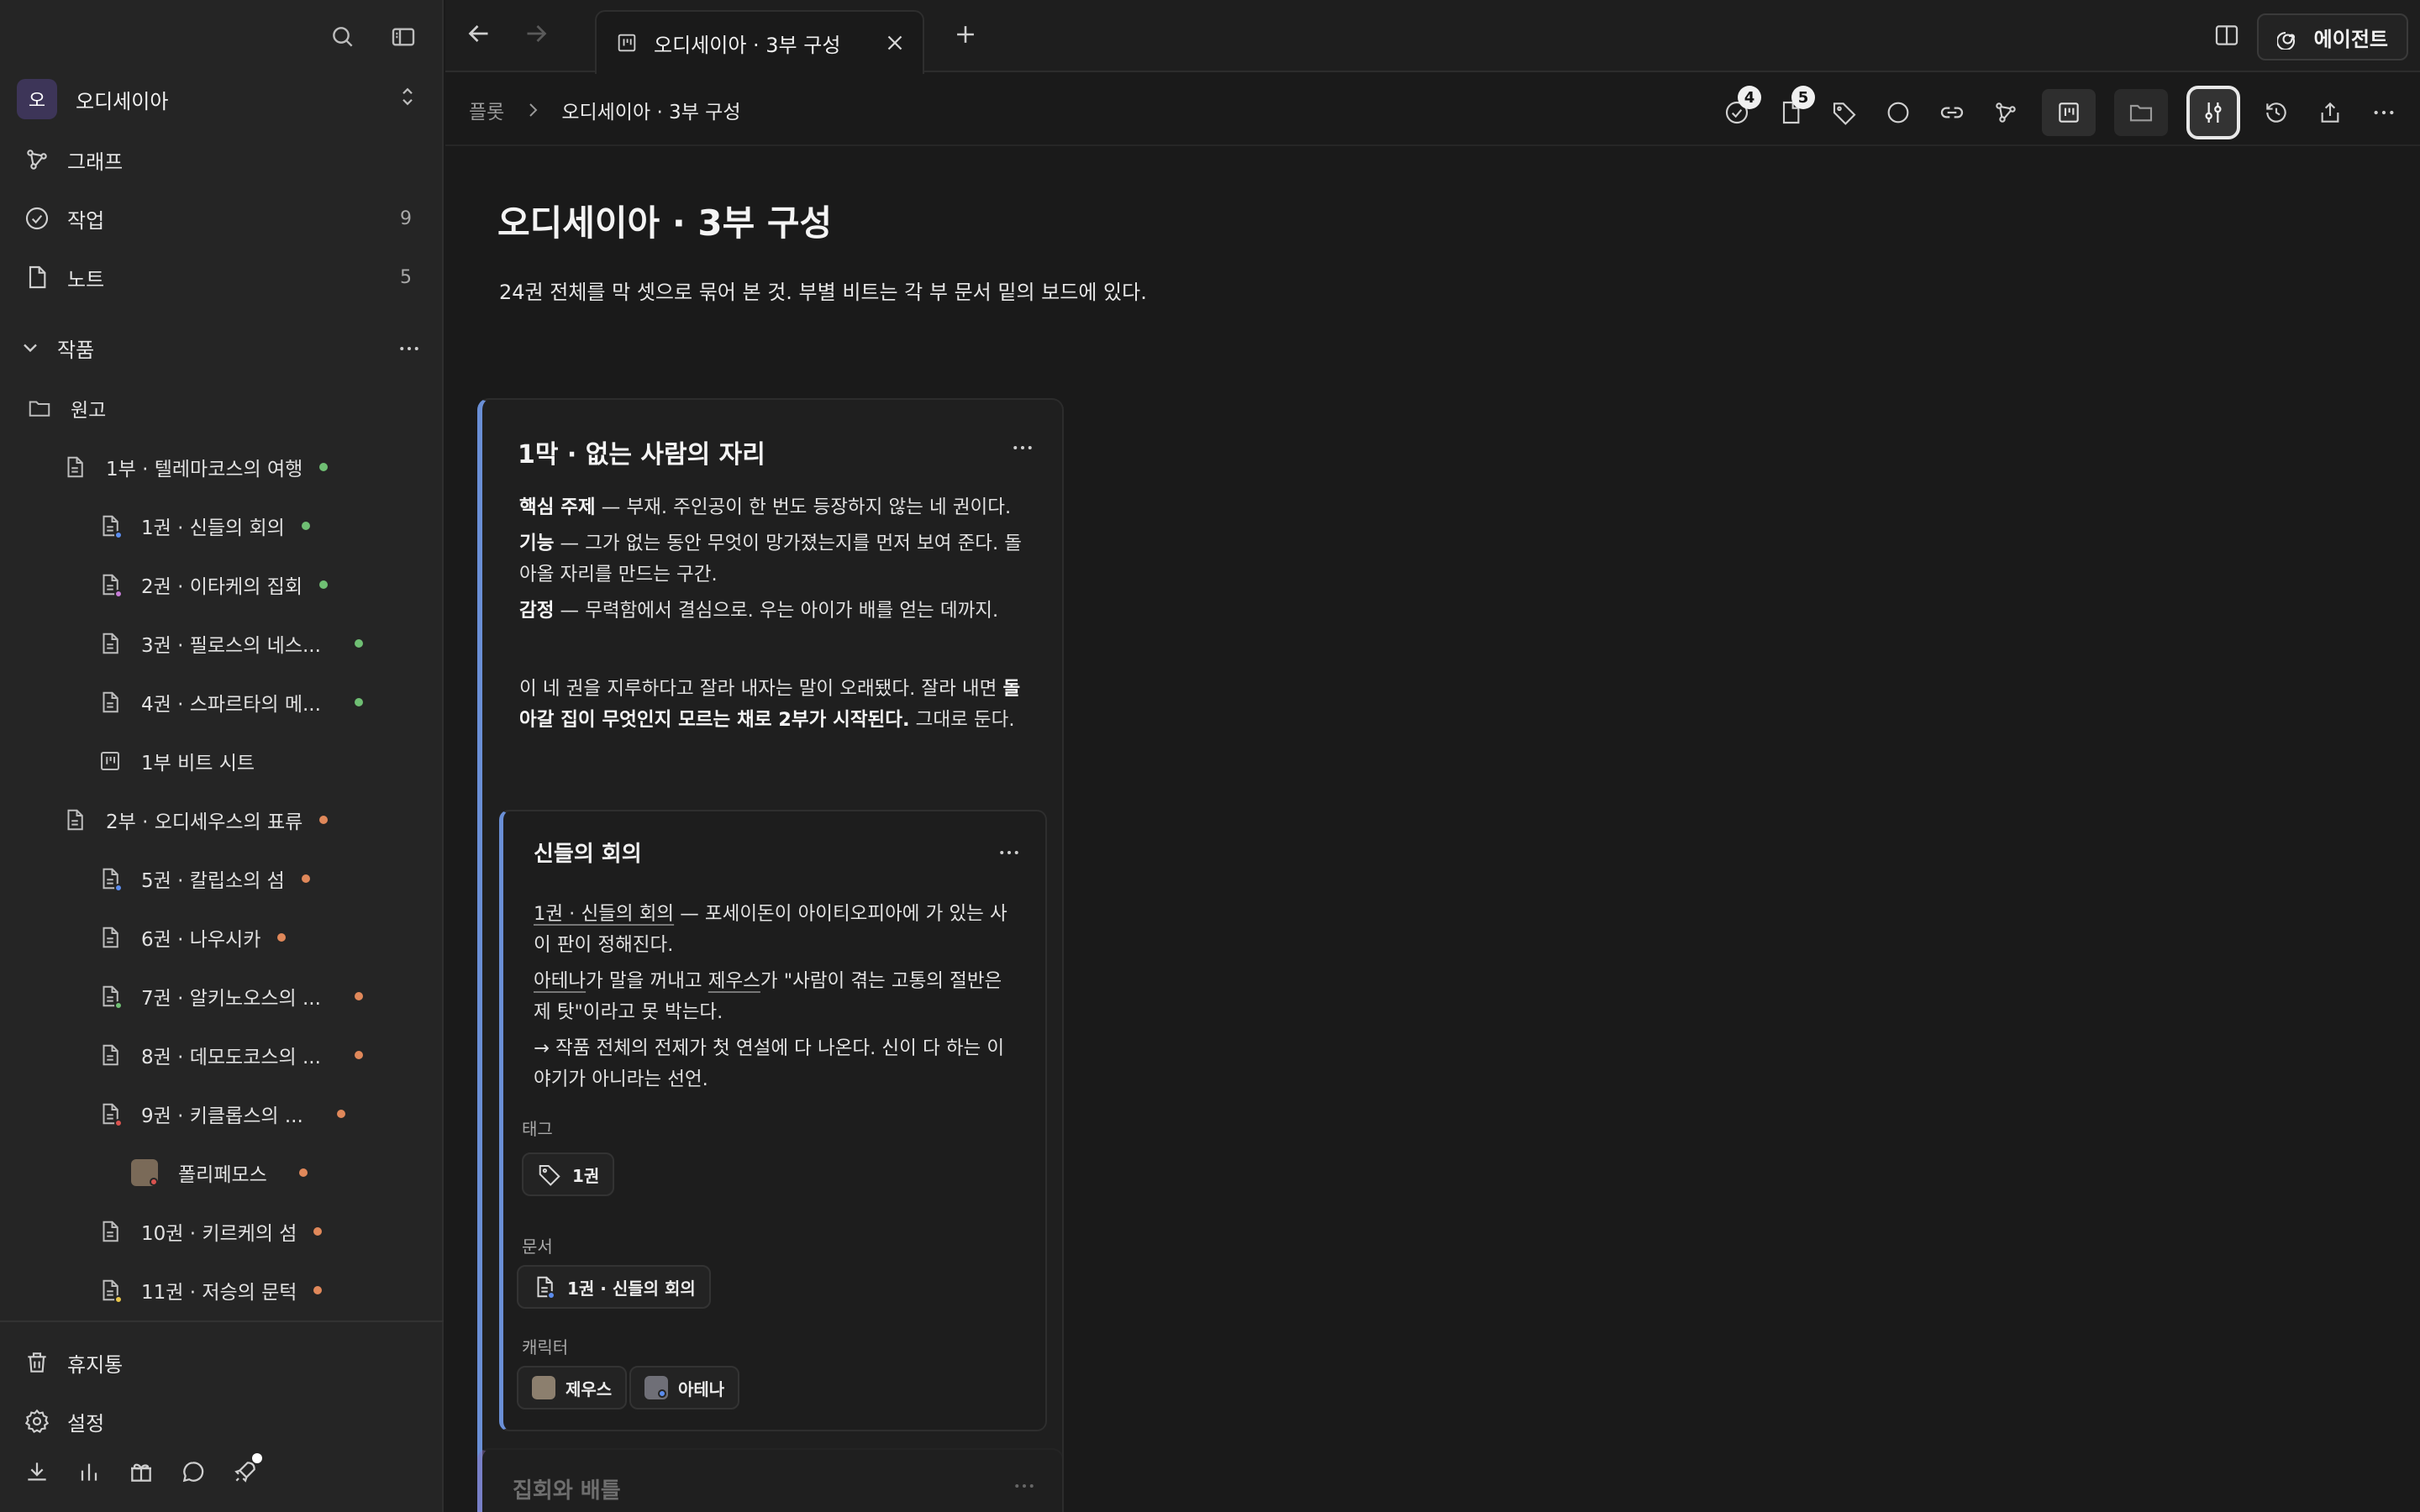  What do you see at coordinates (203, 526) in the screenshot?
I see `tree-item-book1: 1권 · 신들의 회의` at bounding box center [203, 526].